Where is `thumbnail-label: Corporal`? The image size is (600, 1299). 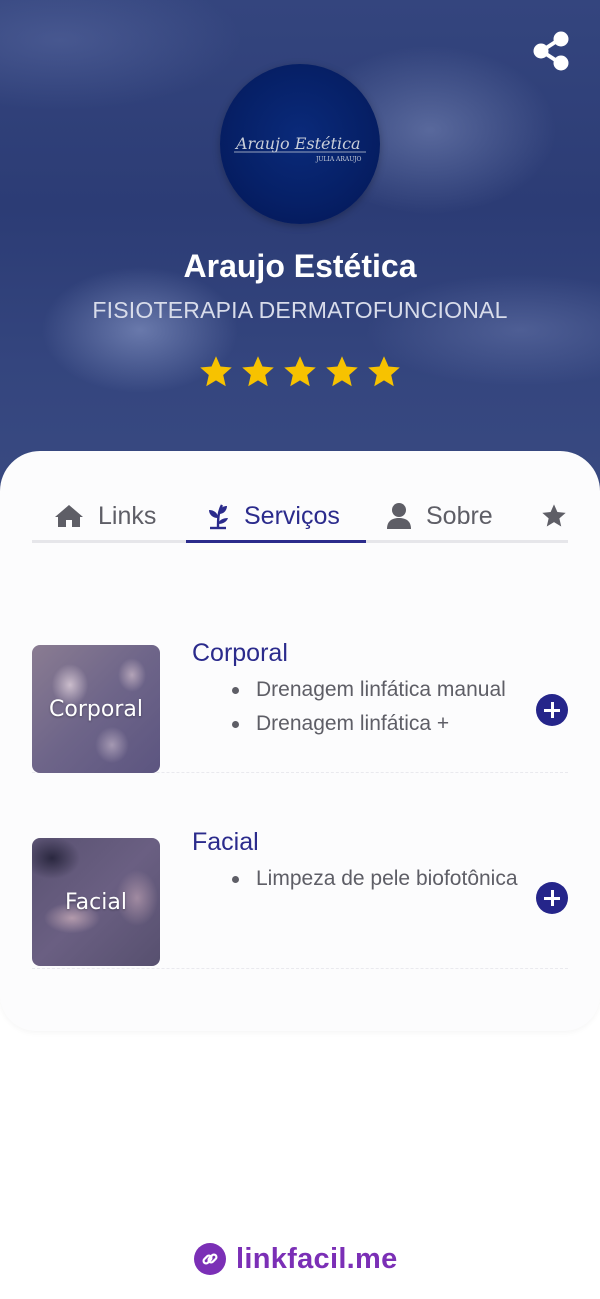
thumbnail-label: Corporal is located at coordinates (96, 709).